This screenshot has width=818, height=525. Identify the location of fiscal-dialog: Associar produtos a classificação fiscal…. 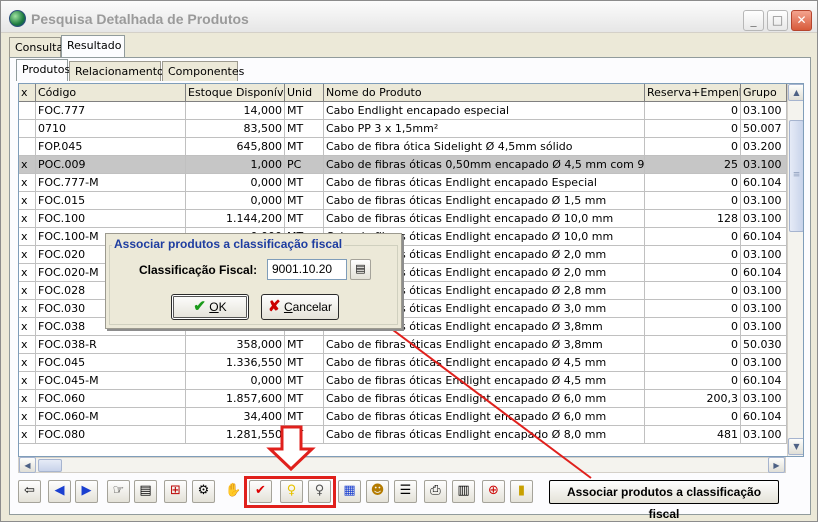
(253, 281).